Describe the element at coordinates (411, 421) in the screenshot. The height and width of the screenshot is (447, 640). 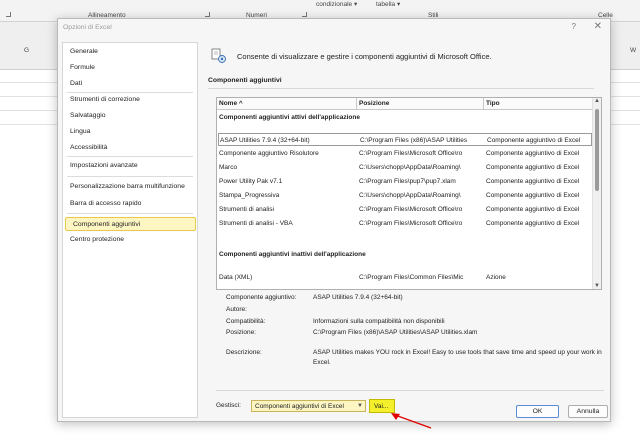
I see `red-arrow-icon` at that location.